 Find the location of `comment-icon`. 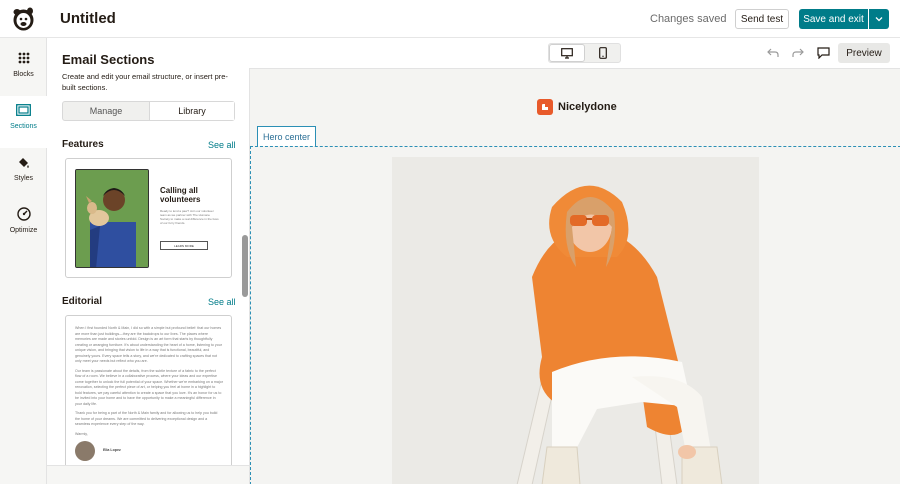

comment-icon is located at coordinates (823, 53).